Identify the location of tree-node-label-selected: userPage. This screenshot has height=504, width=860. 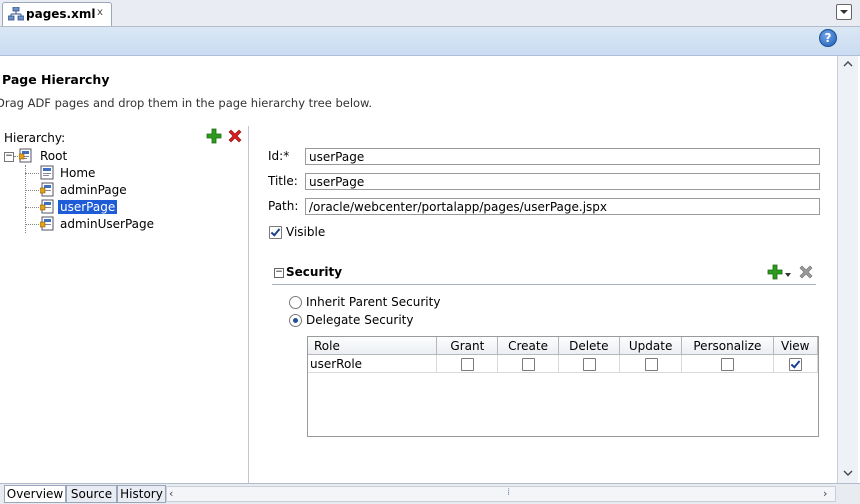
(88, 207).